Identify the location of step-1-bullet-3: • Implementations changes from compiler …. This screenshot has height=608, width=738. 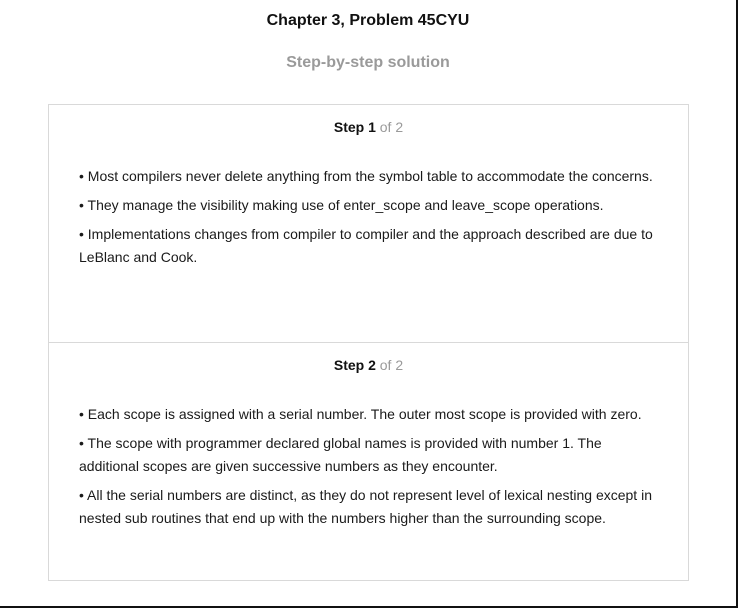
(366, 245).